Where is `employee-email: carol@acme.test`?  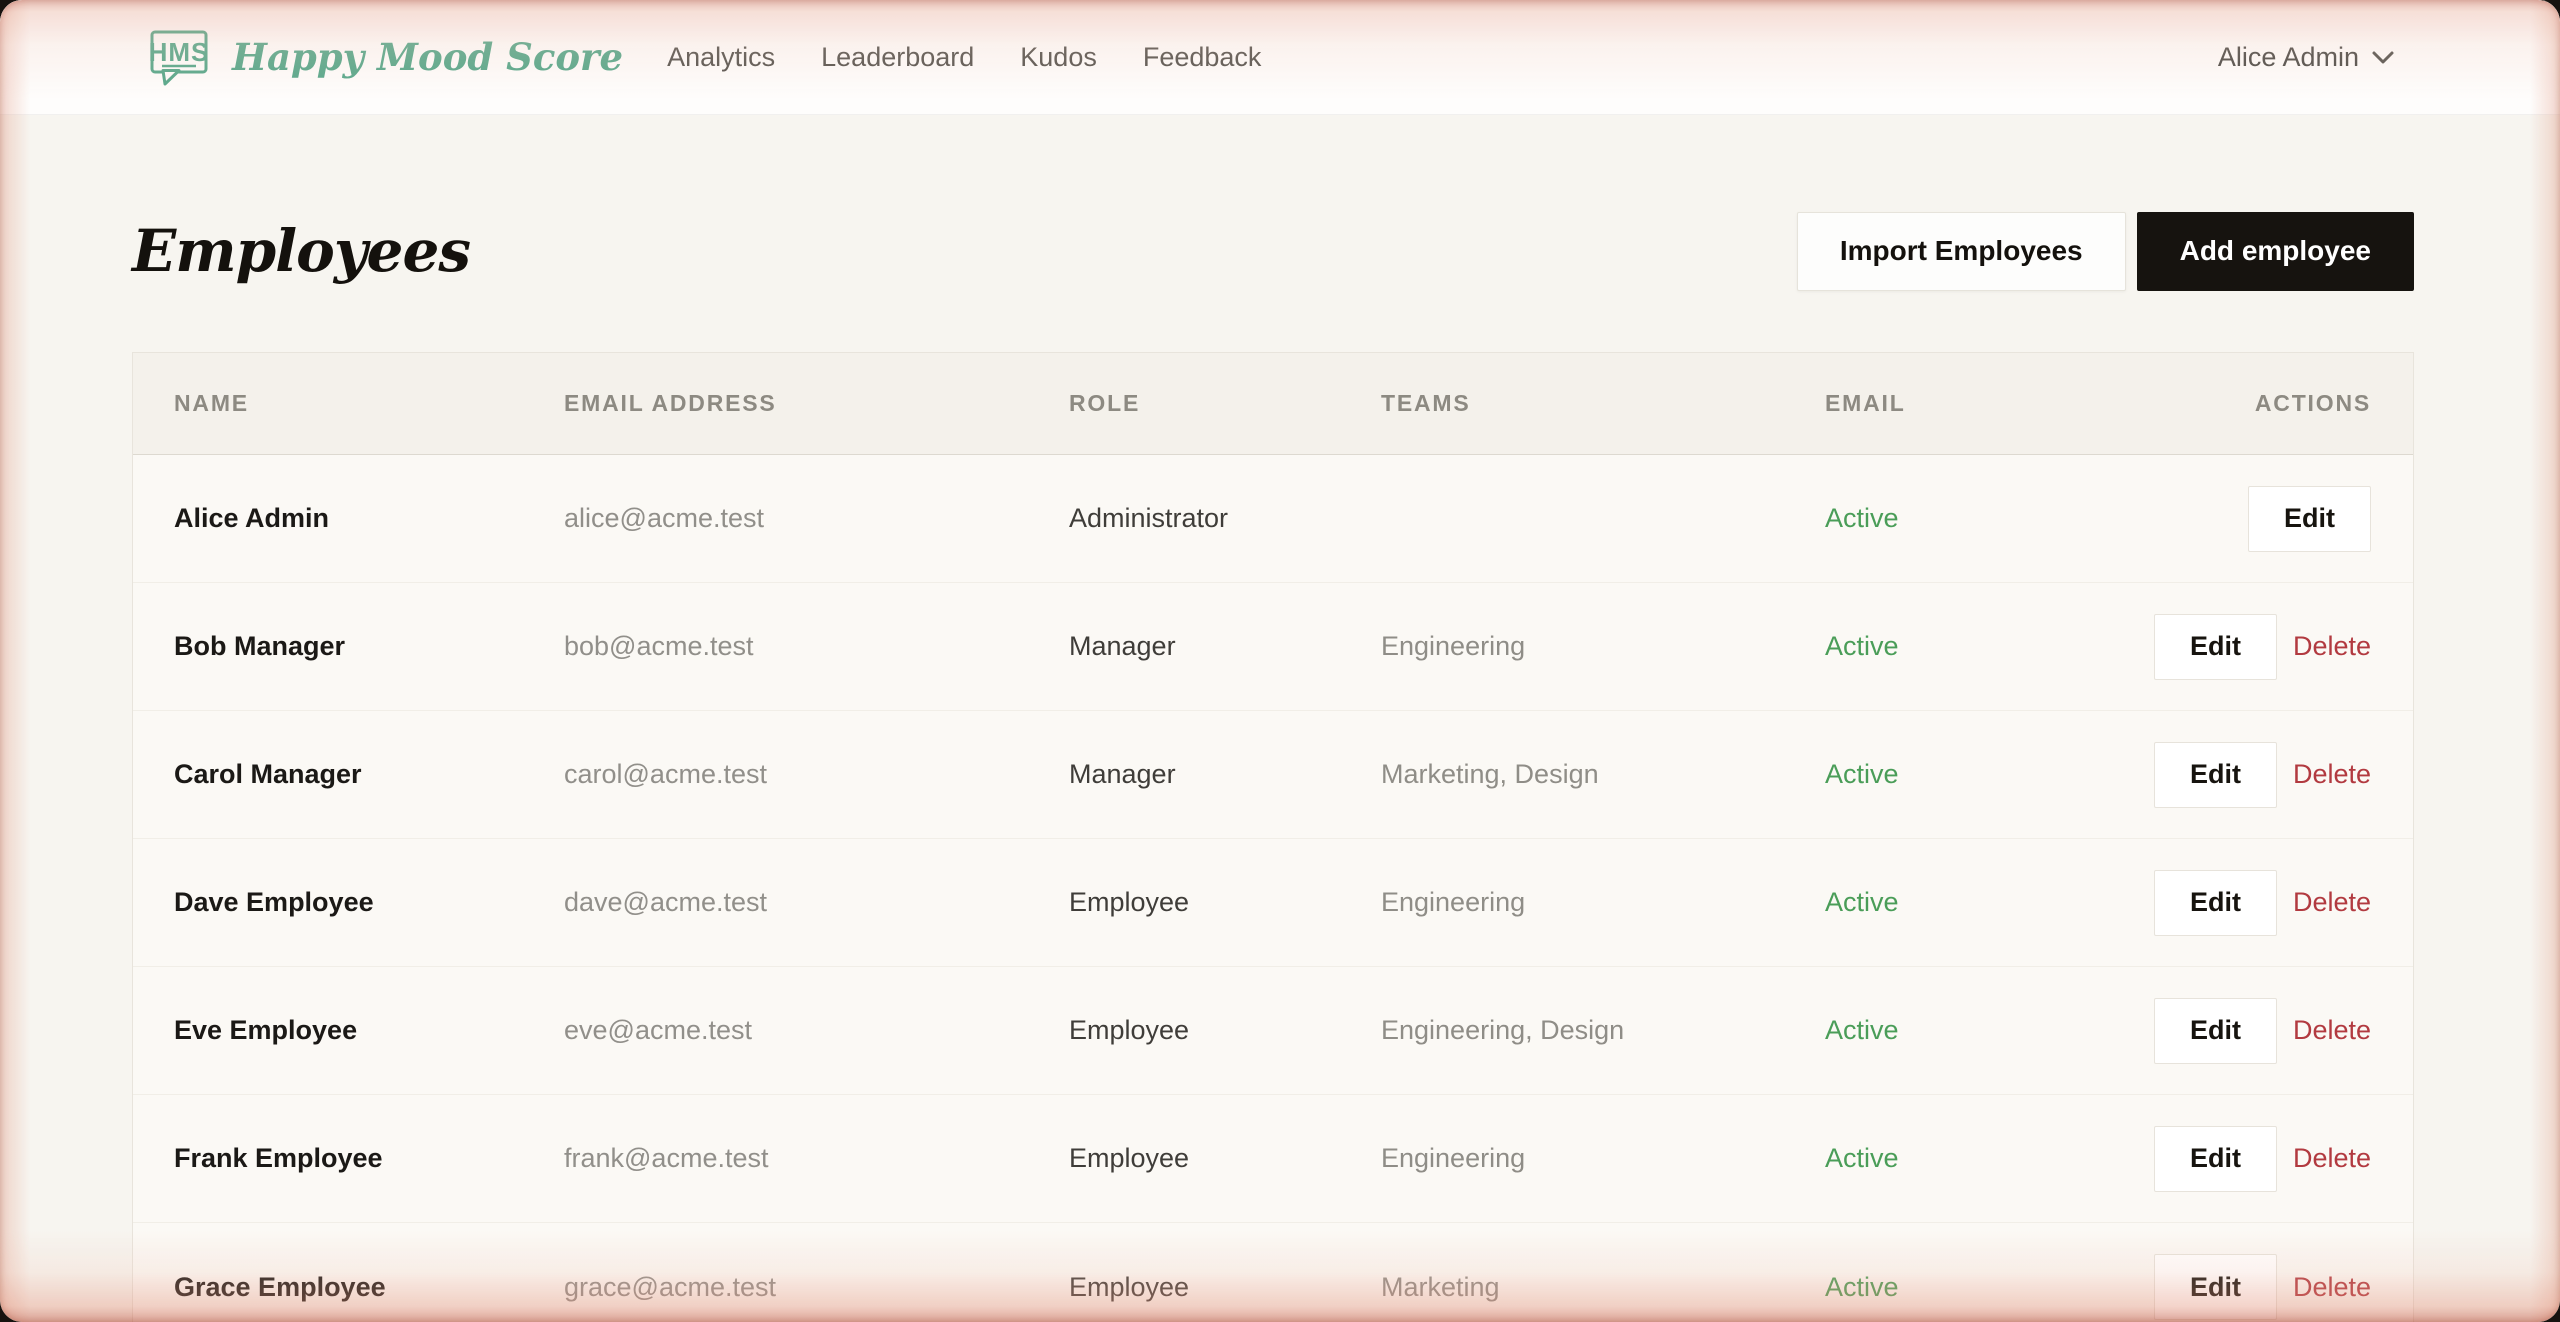
employee-email: carol@acme.test is located at coordinates (665, 774).